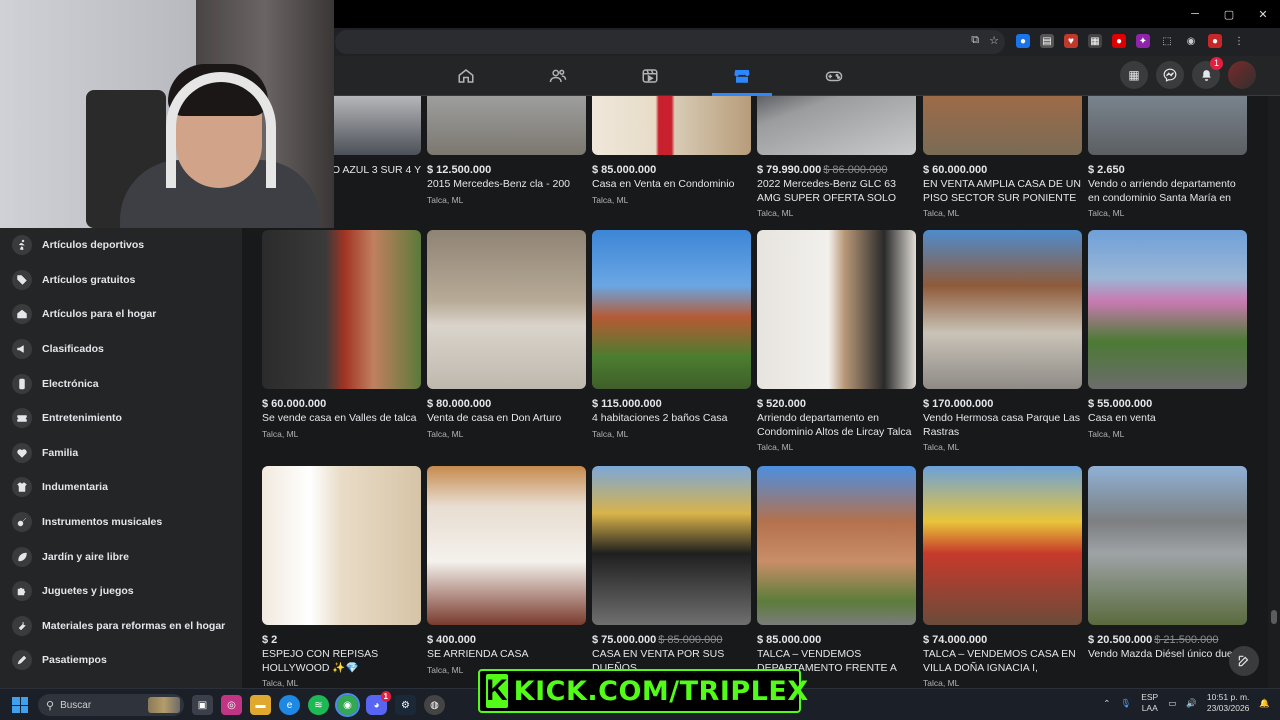  I want to click on chrome-icon: ◉, so click(347, 705).